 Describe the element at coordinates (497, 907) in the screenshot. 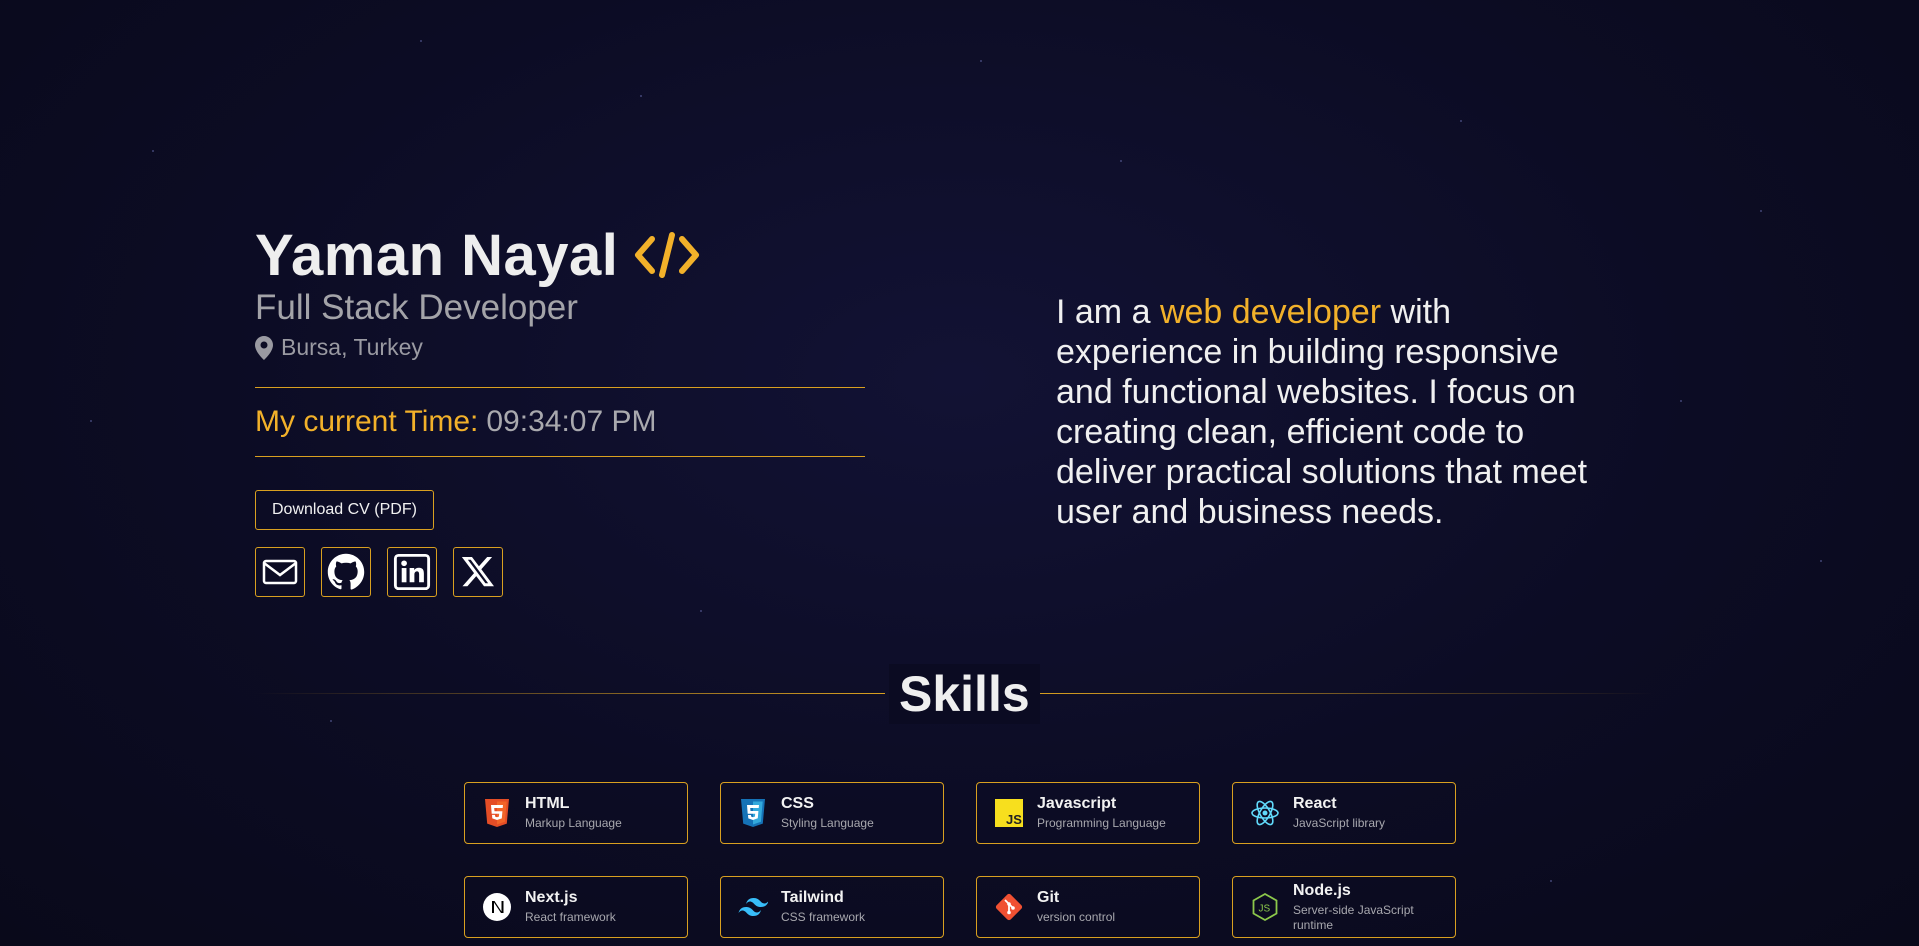

I see `nextjs-icon` at that location.